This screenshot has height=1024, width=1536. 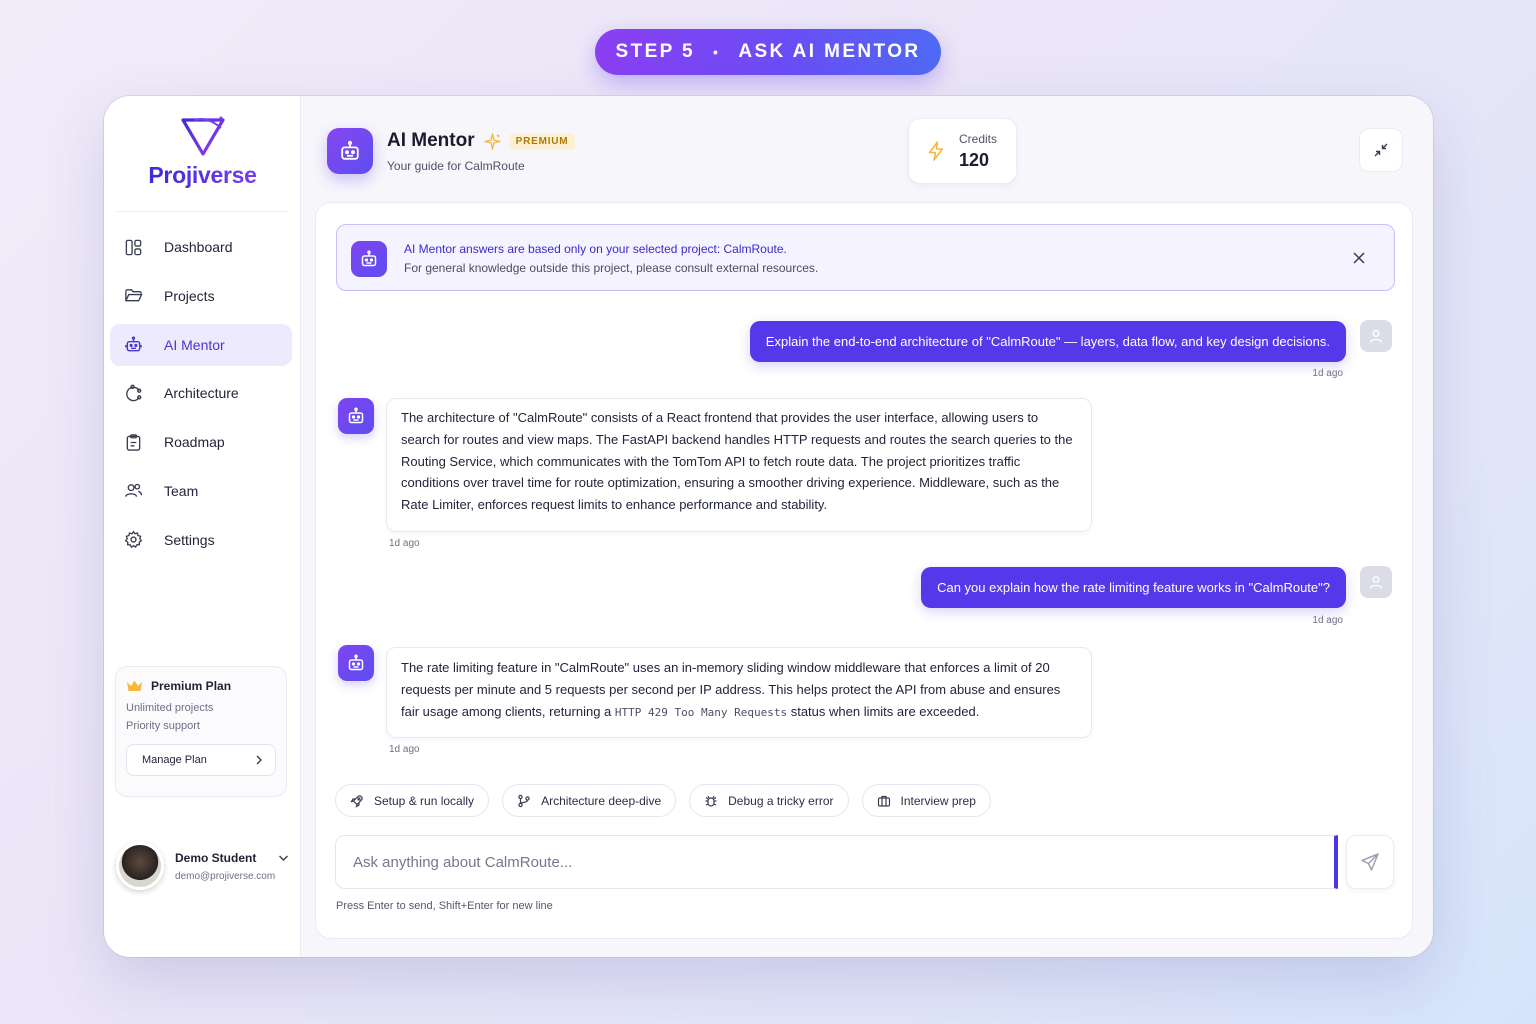 I want to click on brand-logo: Projiverse, so click(x=202, y=151).